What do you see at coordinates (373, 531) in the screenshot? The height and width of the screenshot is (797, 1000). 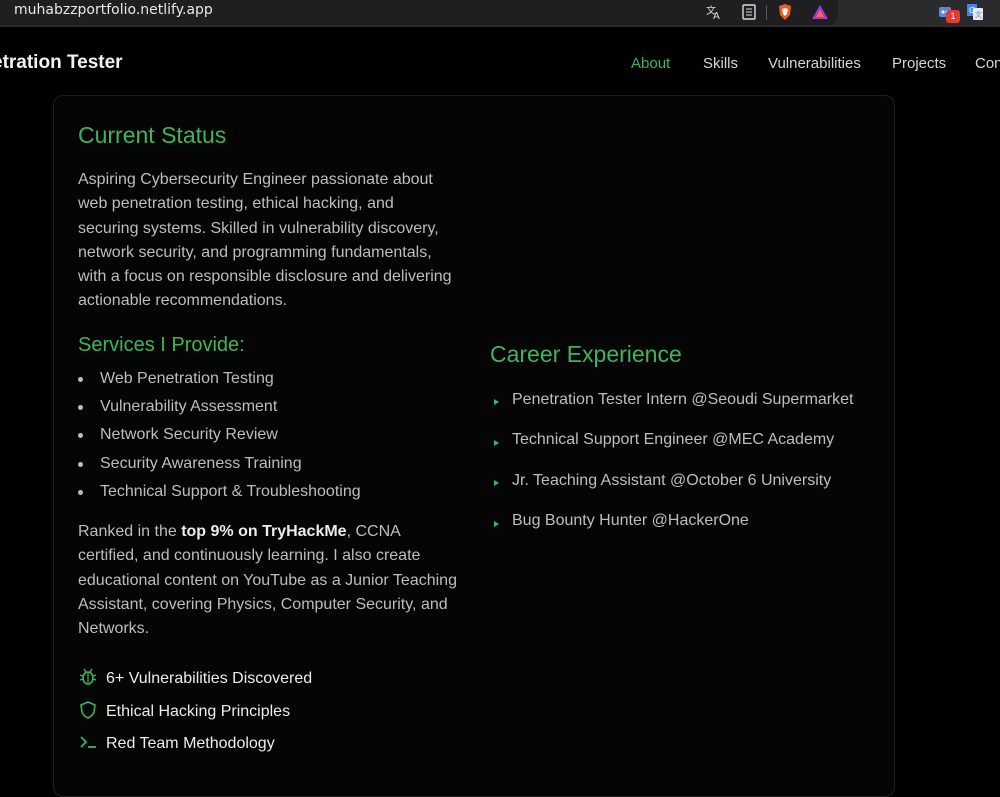 I see `ranked-text: , CCNA` at bounding box center [373, 531].